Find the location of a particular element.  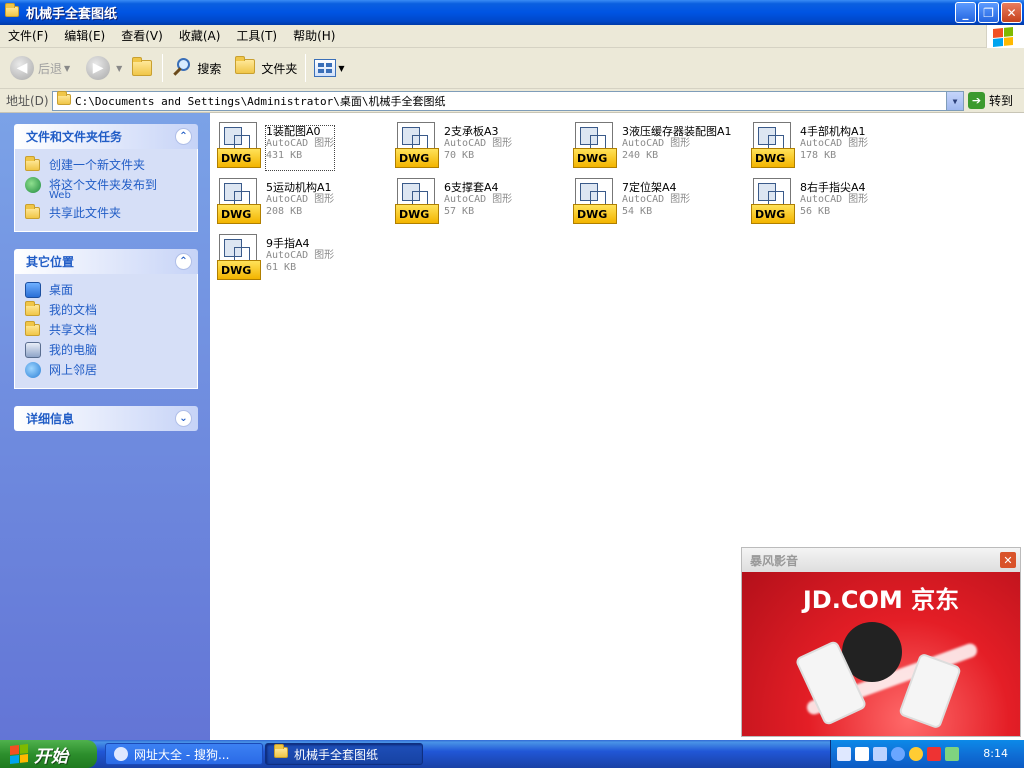

browser-icon is located at coordinates (121, 754).